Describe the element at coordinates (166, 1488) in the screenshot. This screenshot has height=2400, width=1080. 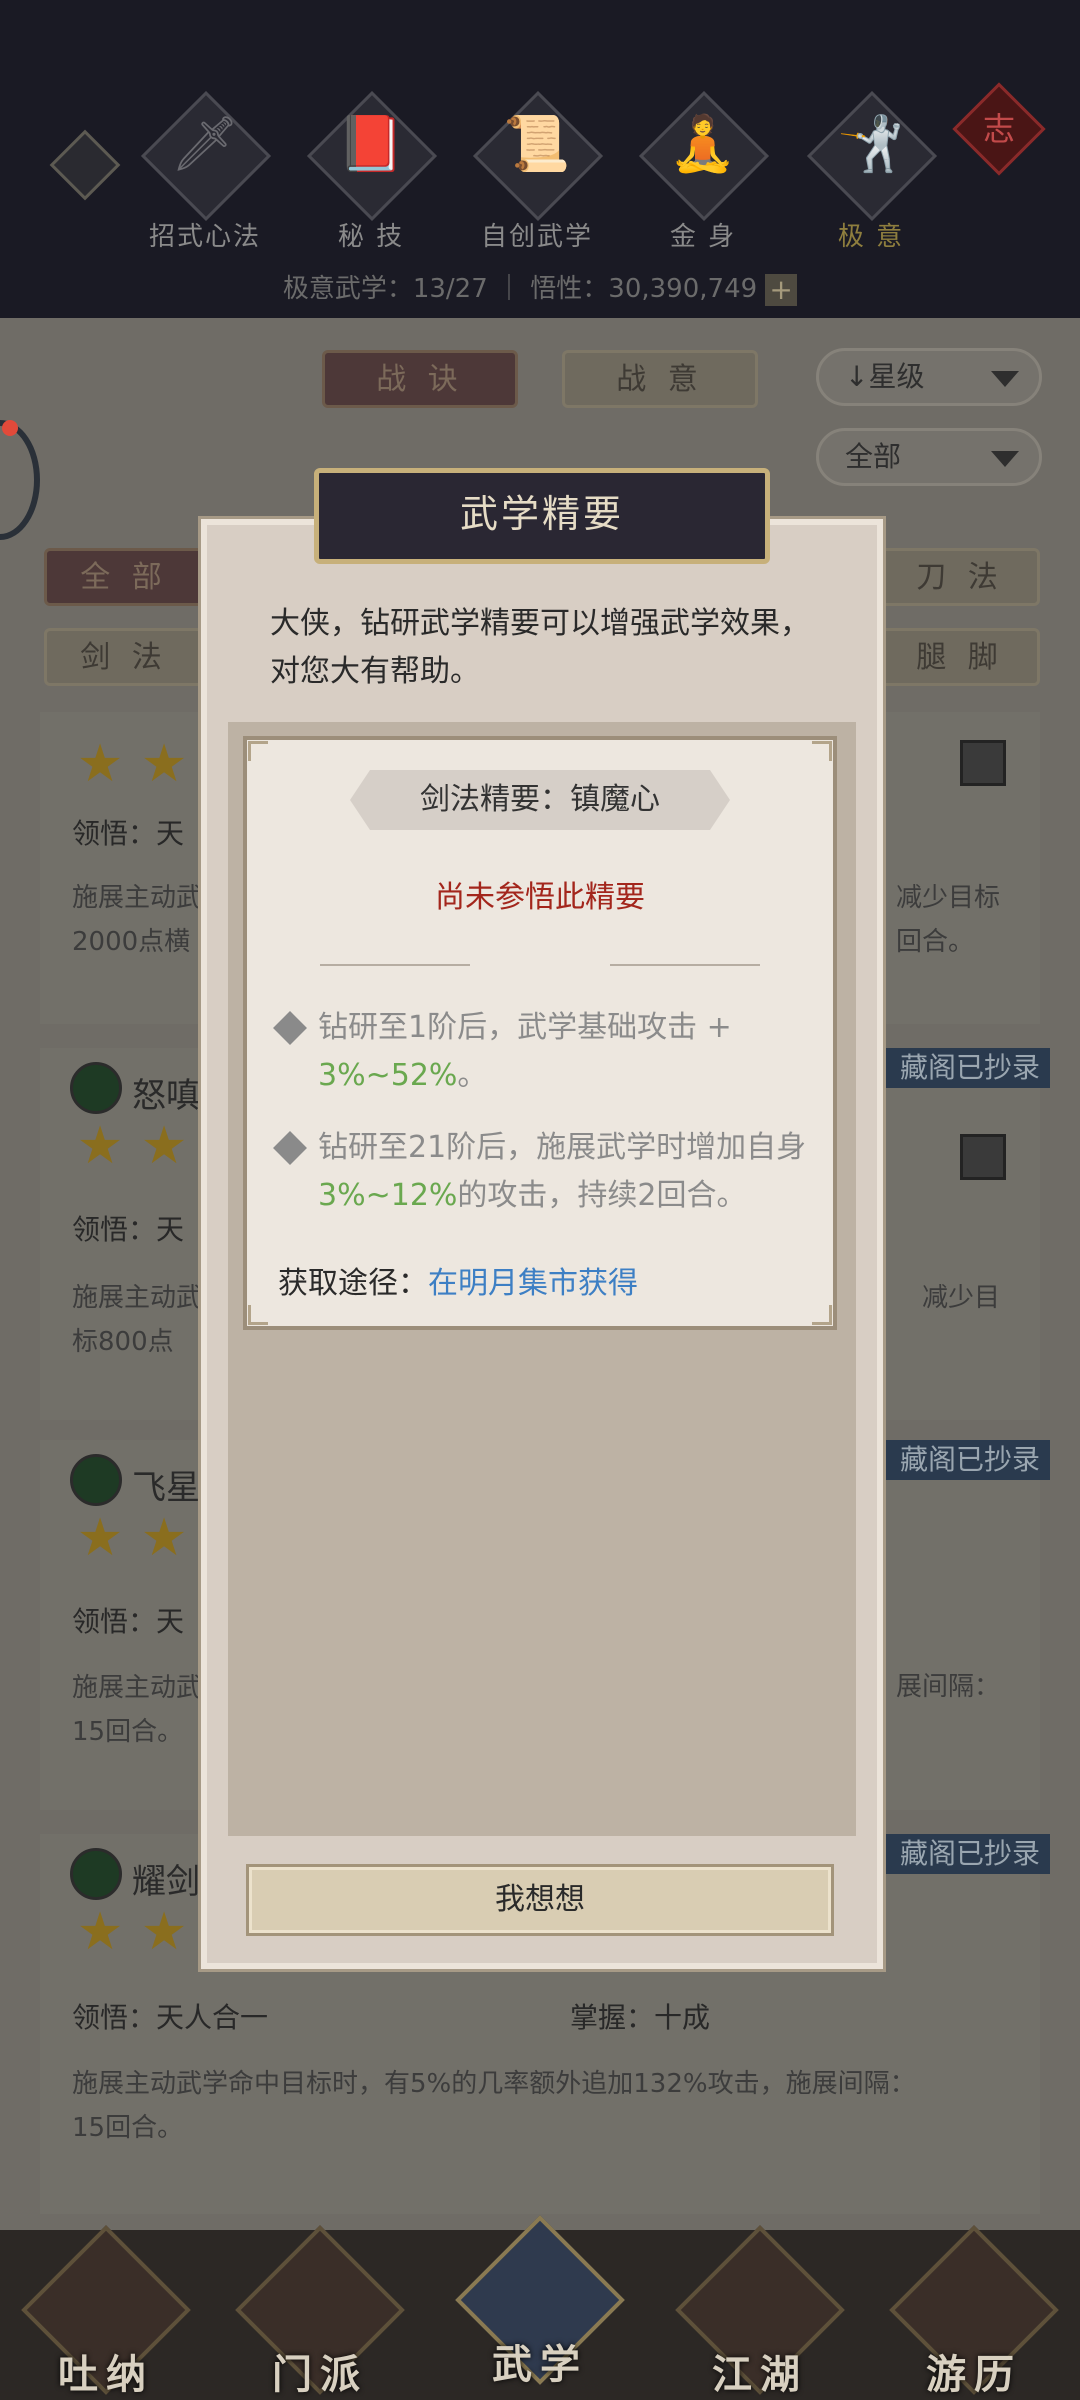
I see `skill-name: 飞星` at that location.